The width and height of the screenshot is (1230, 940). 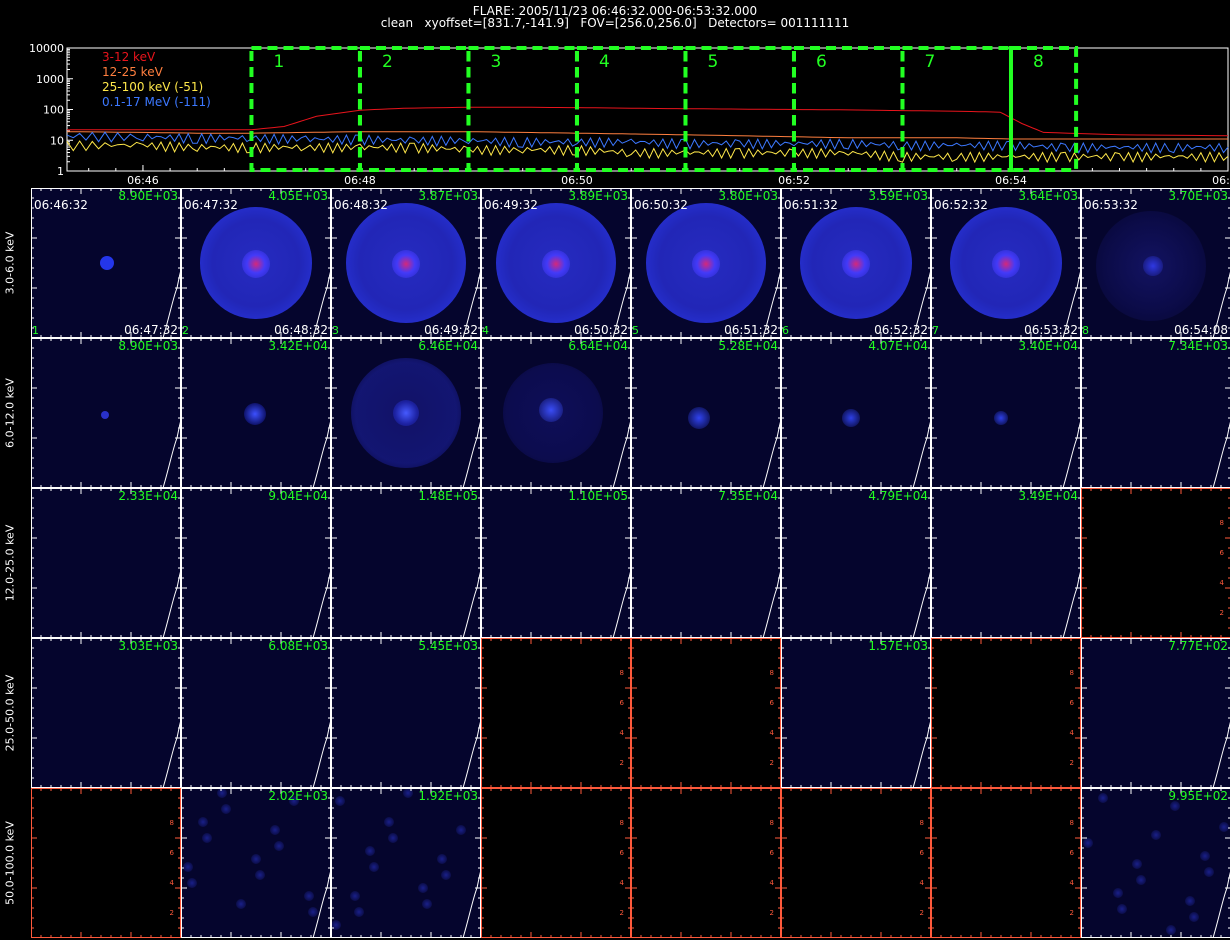 I want to click on interval-start-time: 06:49:32, so click(x=511, y=205).